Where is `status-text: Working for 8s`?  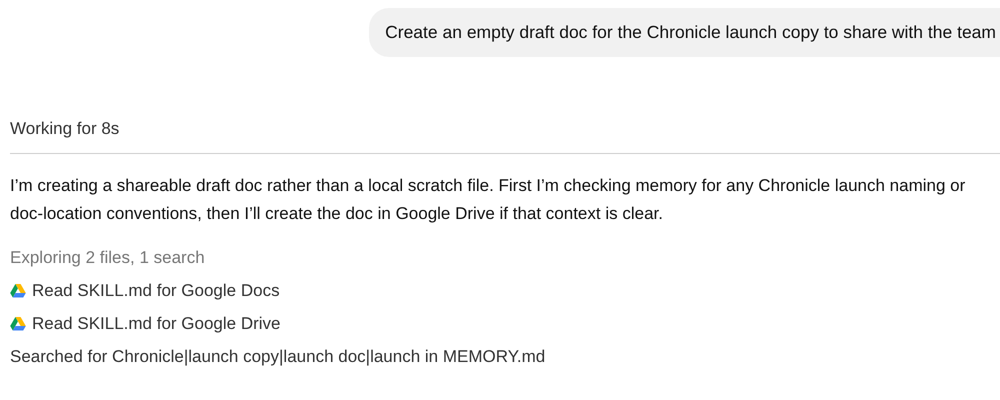 status-text: Working for 8s is located at coordinates (65, 129).